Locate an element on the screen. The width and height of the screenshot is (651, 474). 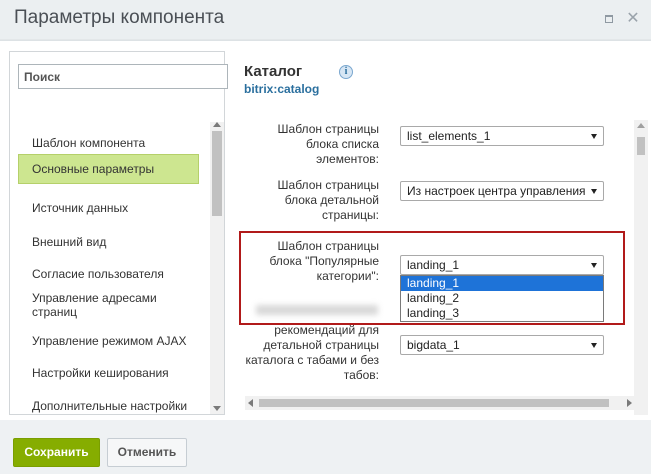
panel-vertical-scrollbar is located at coordinates (641, 267).